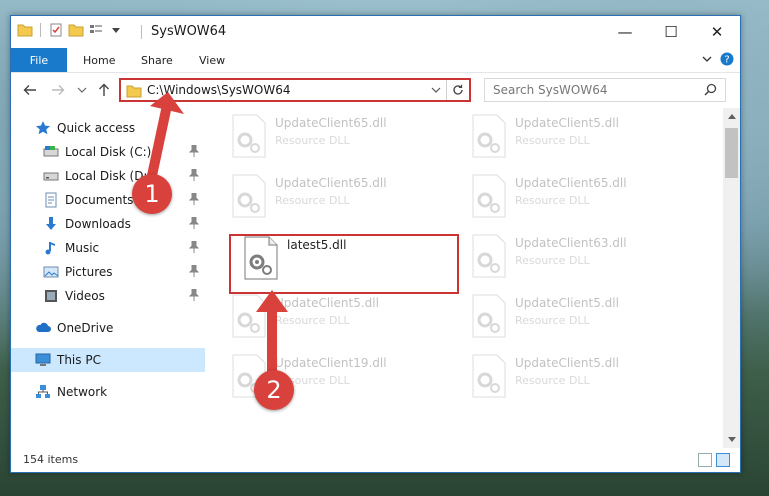 This screenshot has width=769, height=496. I want to click on file-item: UpdateClient63.dll Resource DLL, so click(573, 258).